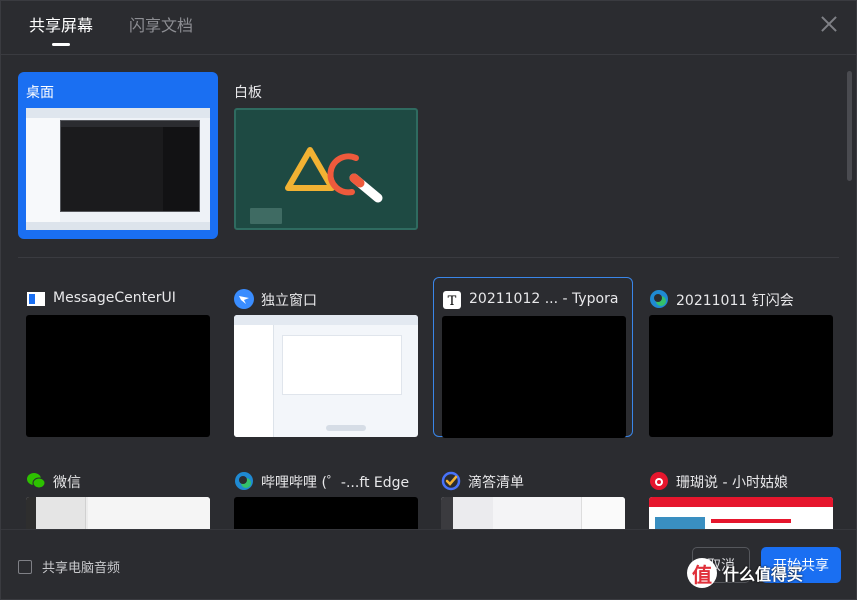  What do you see at coordinates (25, 566) in the screenshot?
I see `share-audio-checkbox` at bounding box center [25, 566].